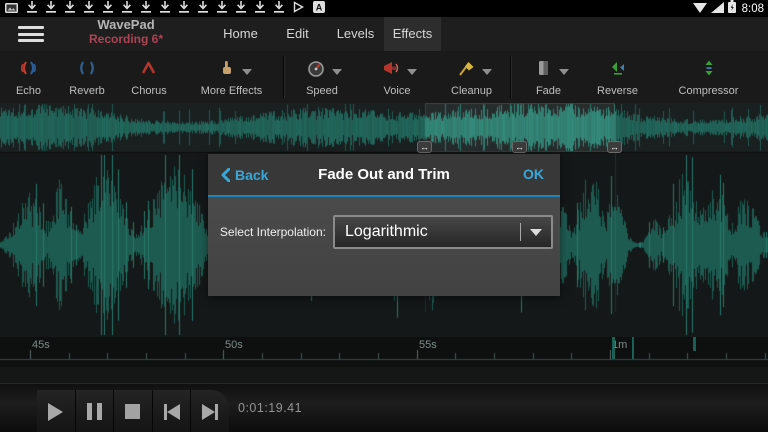 This screenshot has height=432, width=768. Describe the element at coordinates (28, 68) in the screenshot. I see `echo-icon` at that location.